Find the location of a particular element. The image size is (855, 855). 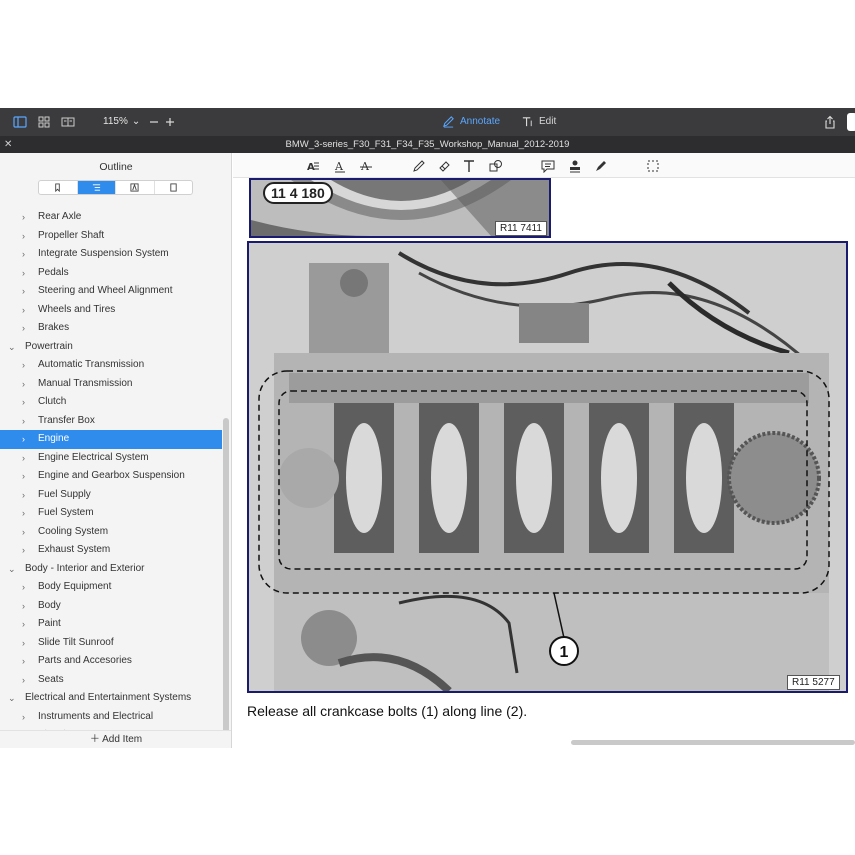

outline-item: › Engine and Gearbox Suspension is located at coordinates (111, 476).